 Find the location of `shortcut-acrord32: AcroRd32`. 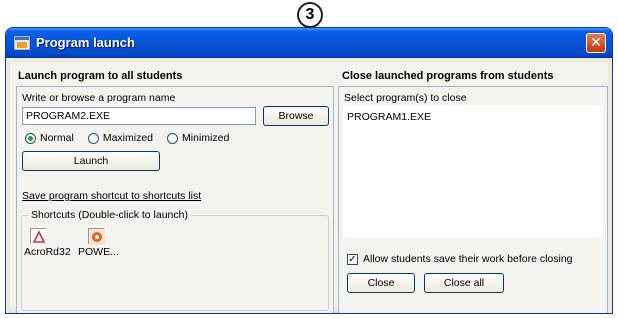

shortcut-acrord32: AcroRd32 is located at coordinates (47, 243).